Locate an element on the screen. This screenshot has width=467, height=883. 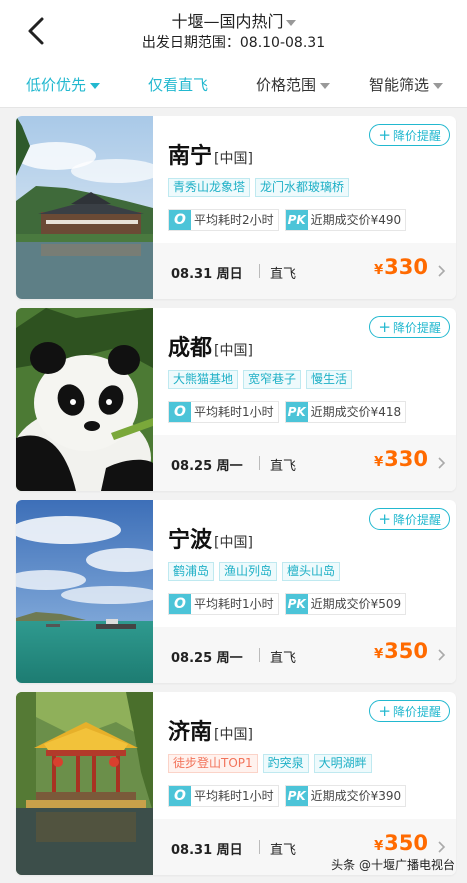
filter-label: 仅看直飞 is located at coordinates (178, 85).